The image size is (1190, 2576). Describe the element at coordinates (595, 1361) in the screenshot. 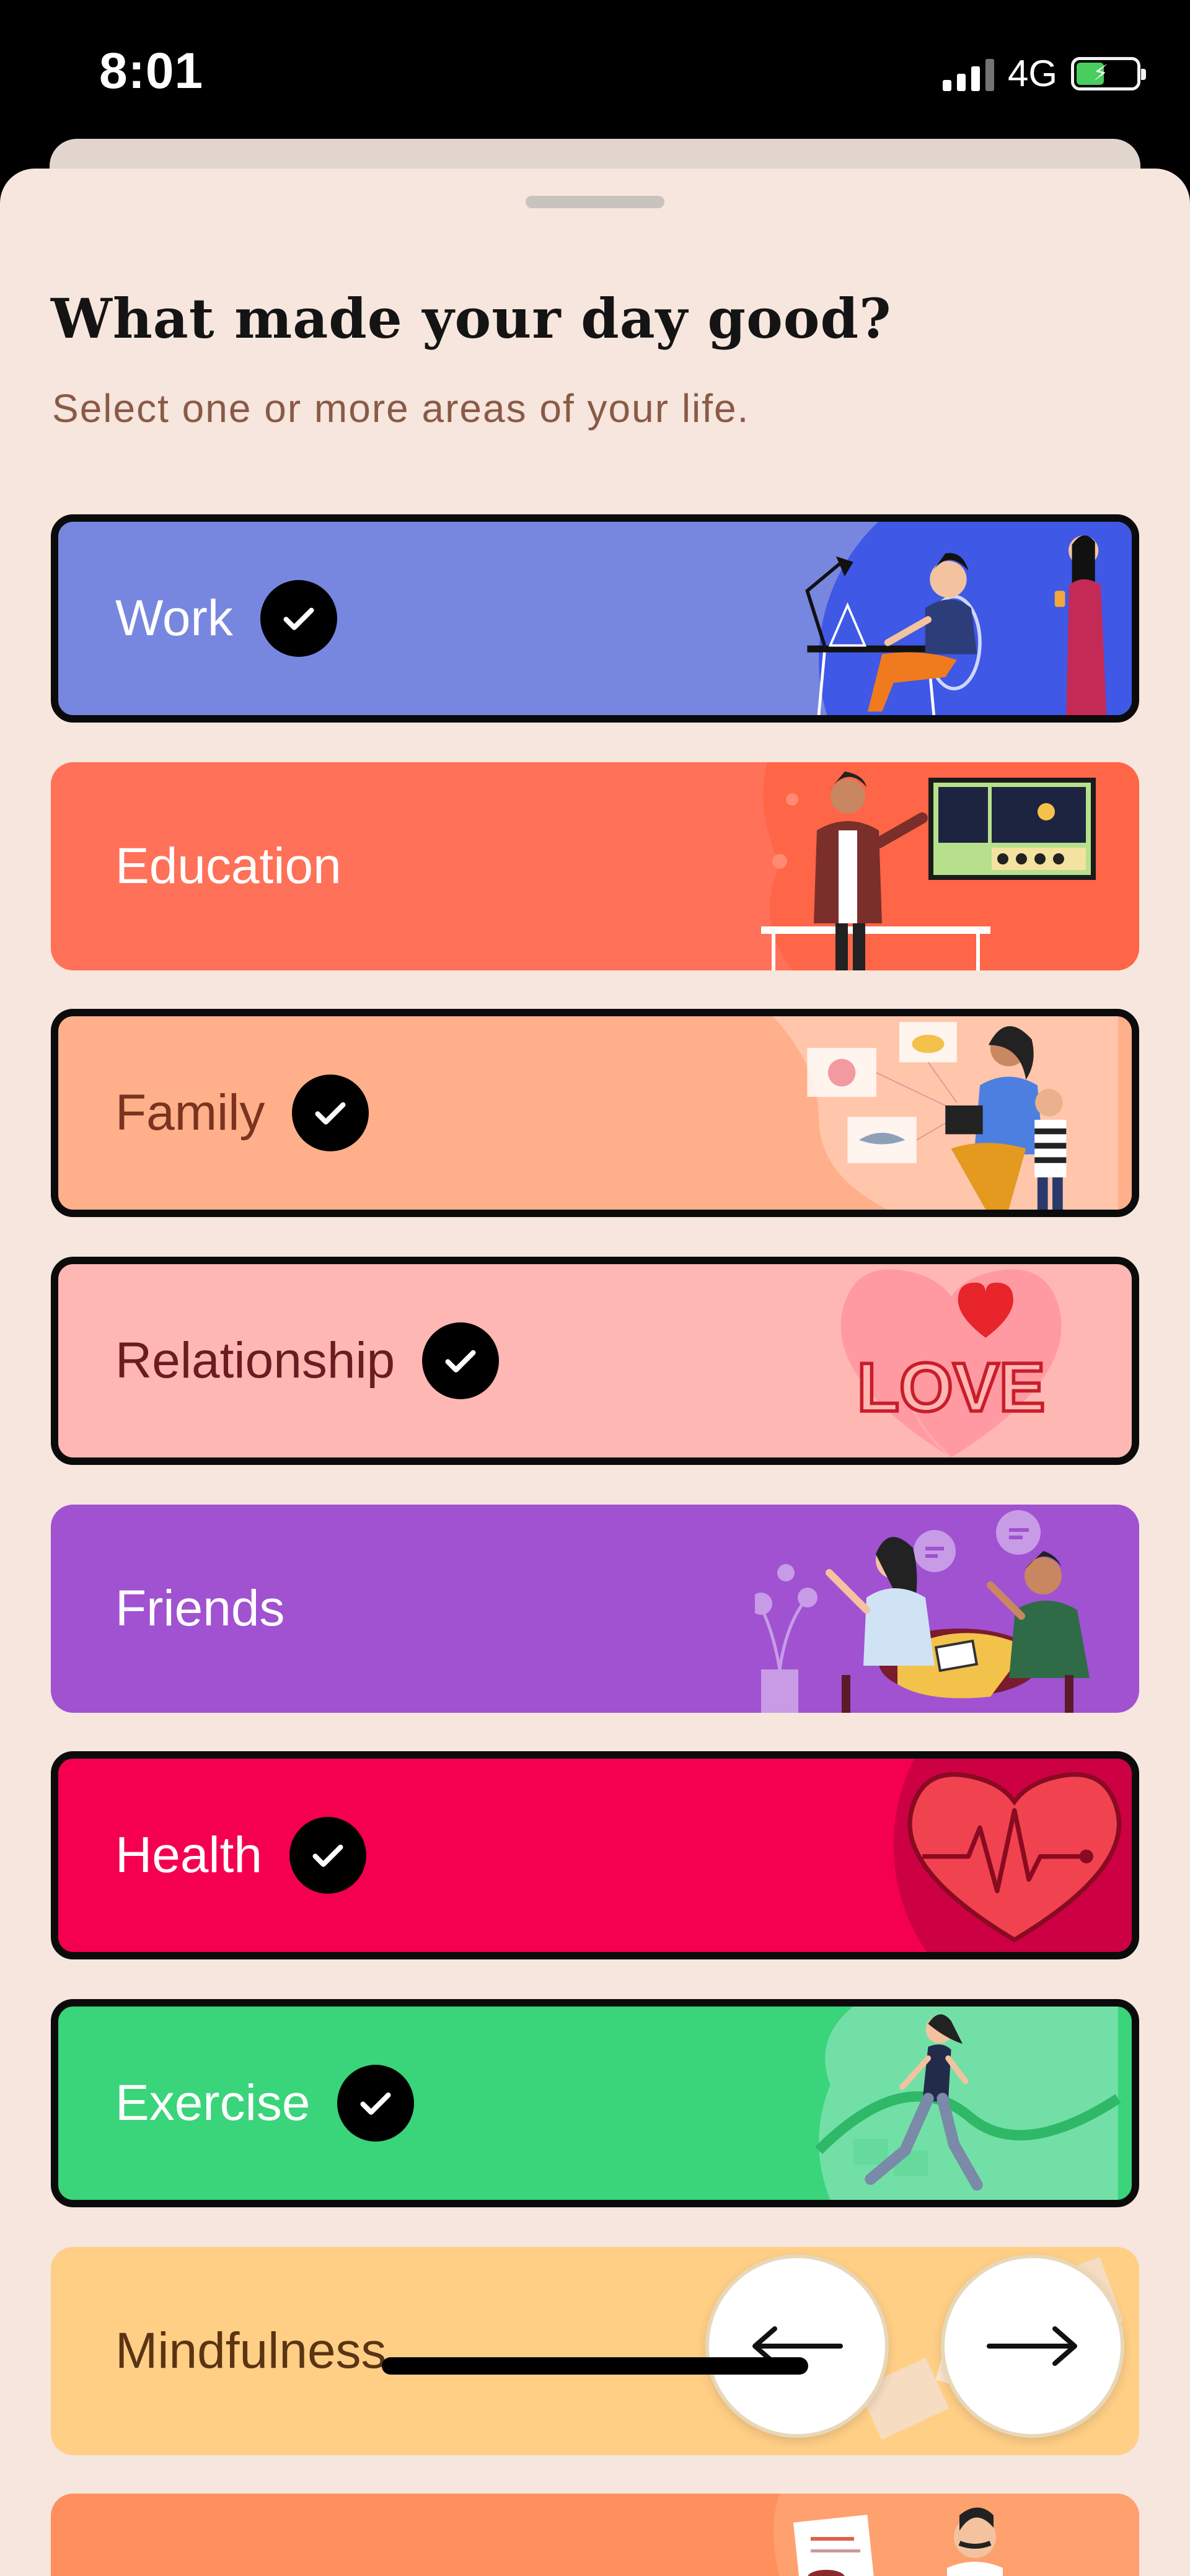

I see `category-card-relationship: Relationship LOVE` at that location.